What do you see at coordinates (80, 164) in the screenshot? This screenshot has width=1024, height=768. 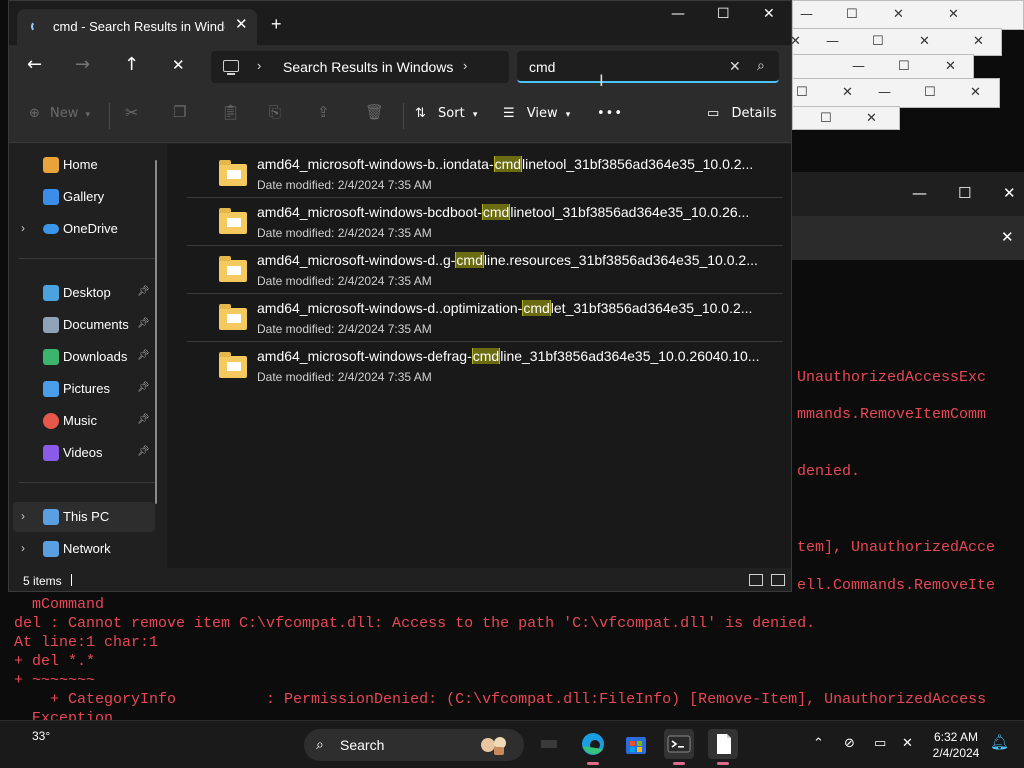 I see `sidebar-item-label: Home` at bounding box center [80, 164].